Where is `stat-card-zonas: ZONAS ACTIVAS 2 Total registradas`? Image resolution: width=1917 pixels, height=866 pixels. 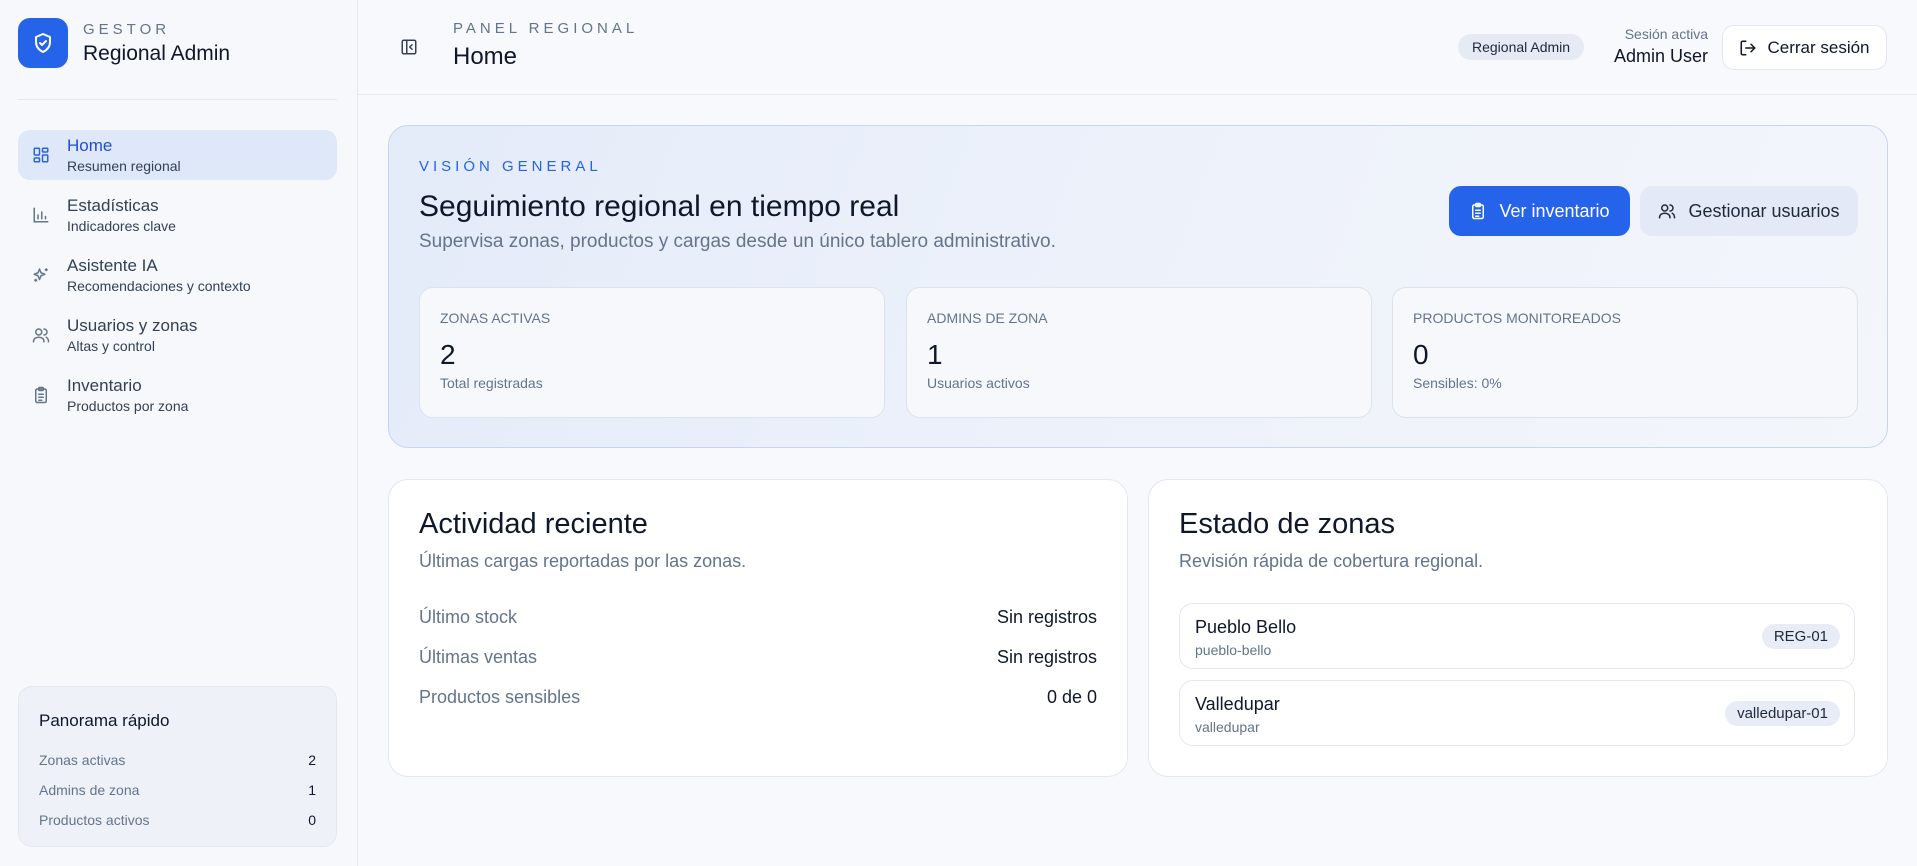
stat-card-zonas: ZONAS ACTIVAS 2 Total registradas is located at coordinates (652, 352).